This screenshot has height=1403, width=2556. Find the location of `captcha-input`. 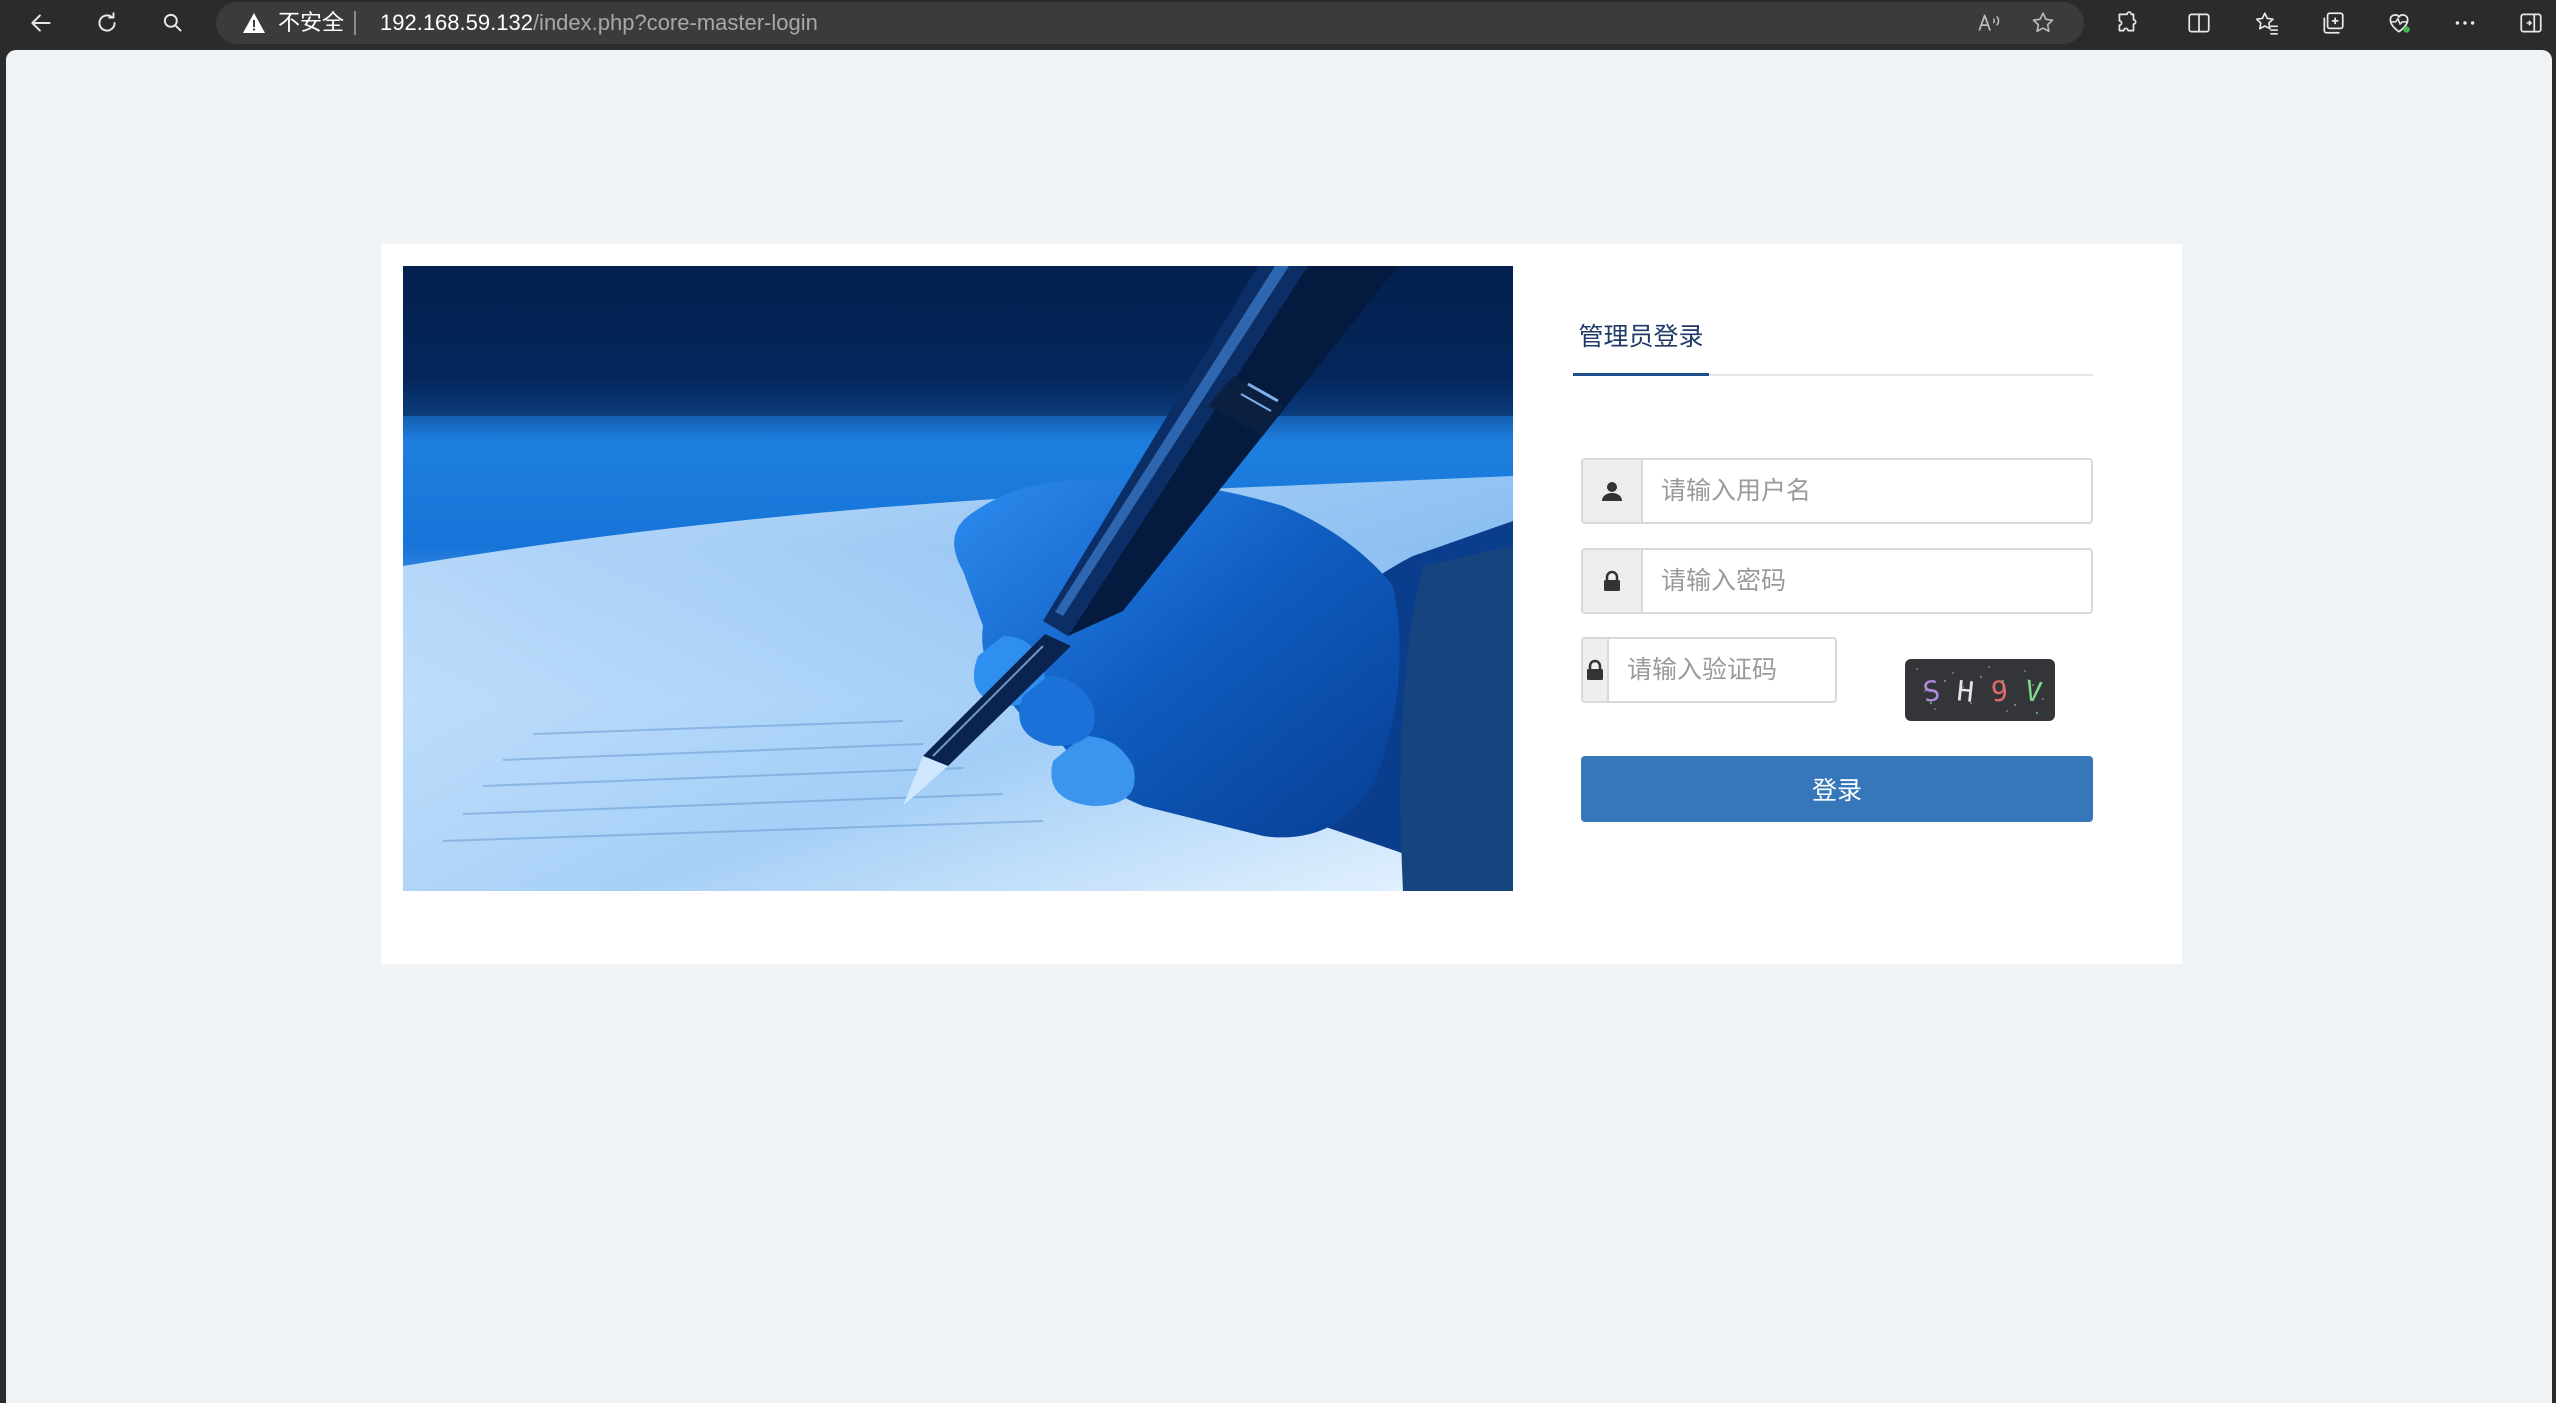

captcha-input is located at coordinates (1722, 670).